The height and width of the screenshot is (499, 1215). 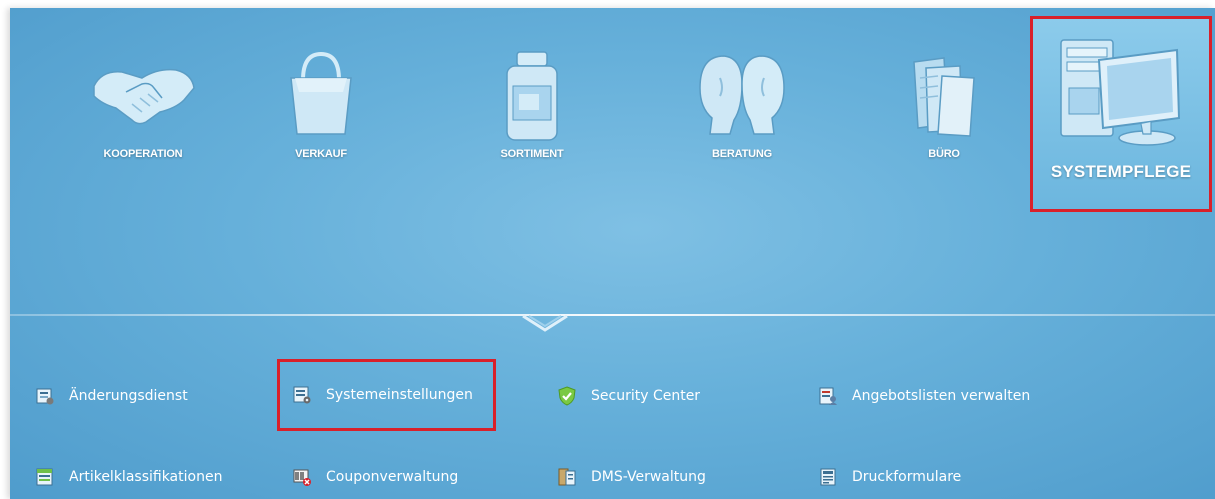 What do you see at coordinates (545, 323) in the screenshot?
I see `chevron-down-icon` at bounding box center [545, 323].